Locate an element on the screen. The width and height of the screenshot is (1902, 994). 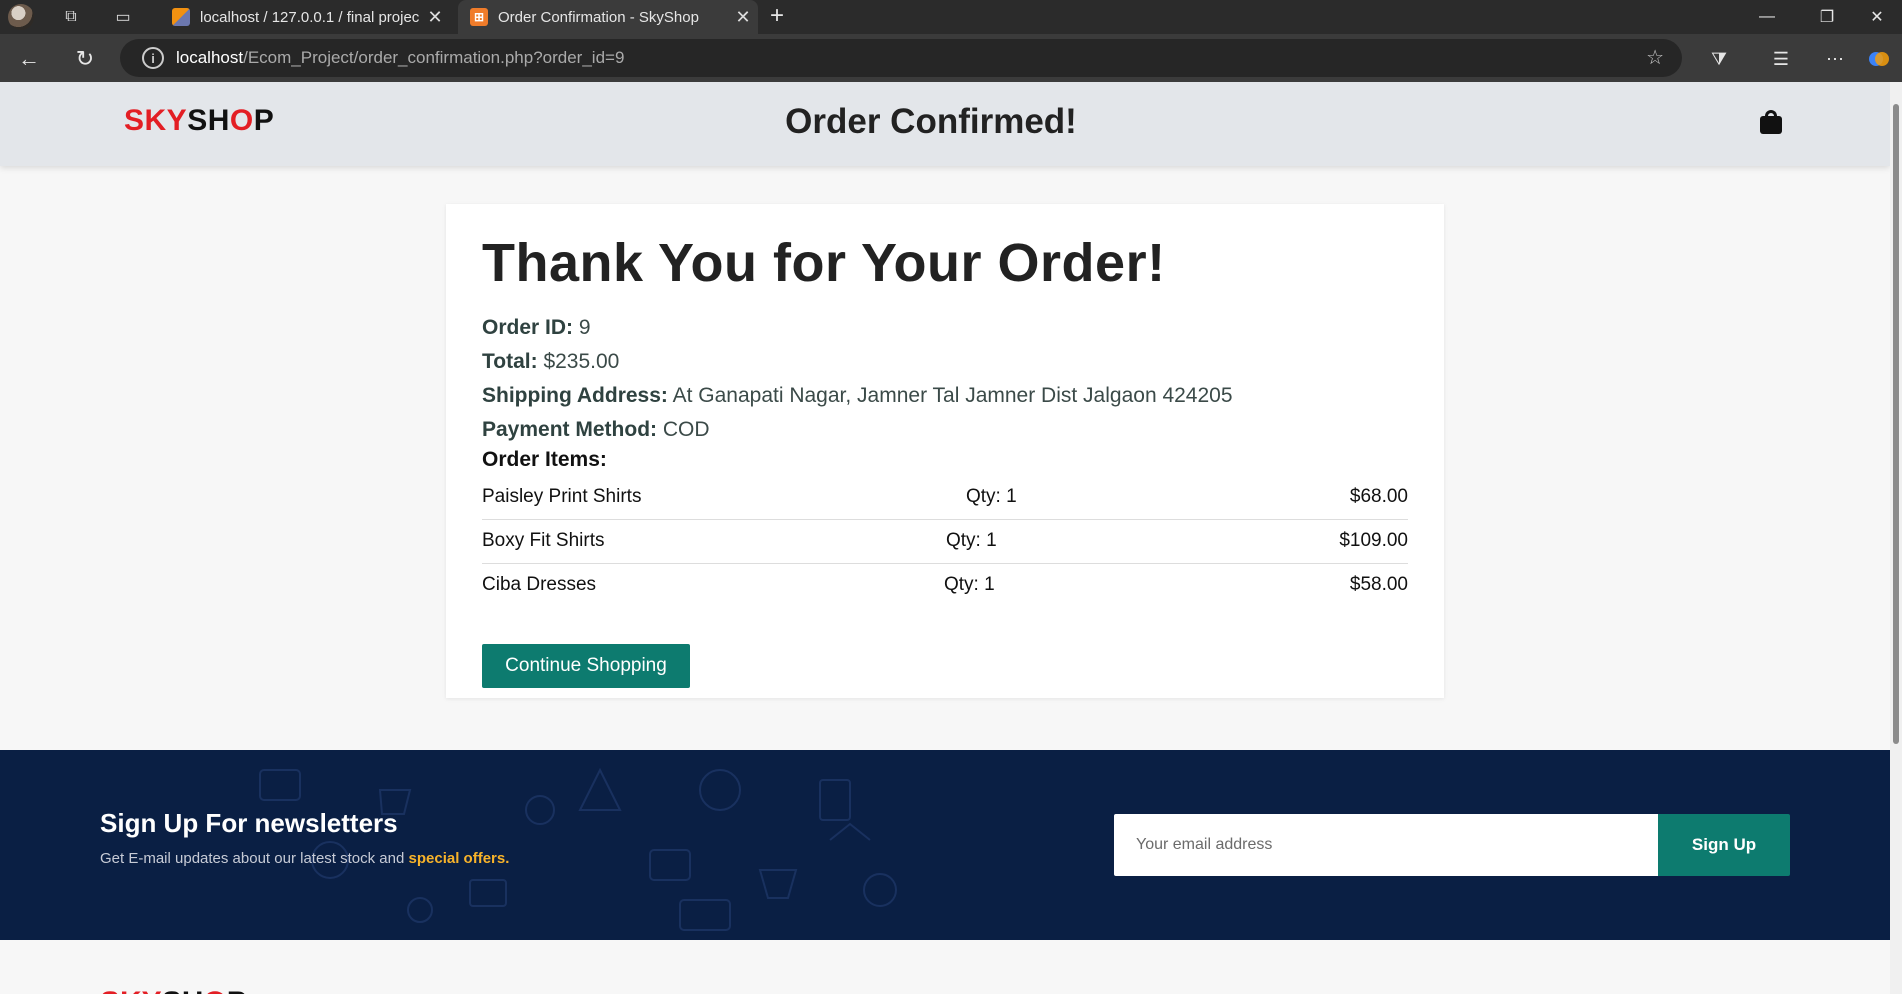
continue-shopping-button: Continue Shopping is located at coordinates (586, 666).